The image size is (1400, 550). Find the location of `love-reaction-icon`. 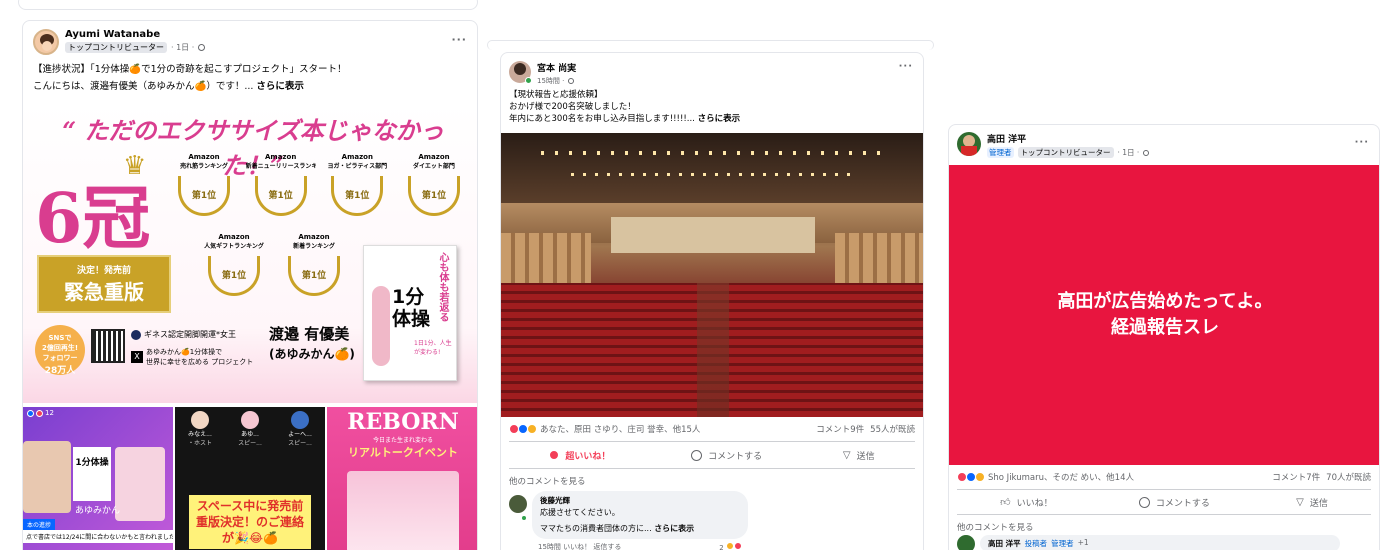

love-reaction-icon is located at coordinates (554, 455).